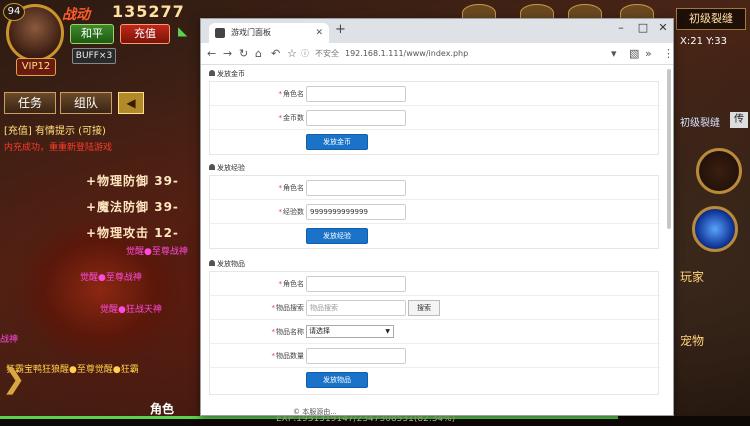  I want to click on item-name-select: 请选择 ▼, so click(350, 331).